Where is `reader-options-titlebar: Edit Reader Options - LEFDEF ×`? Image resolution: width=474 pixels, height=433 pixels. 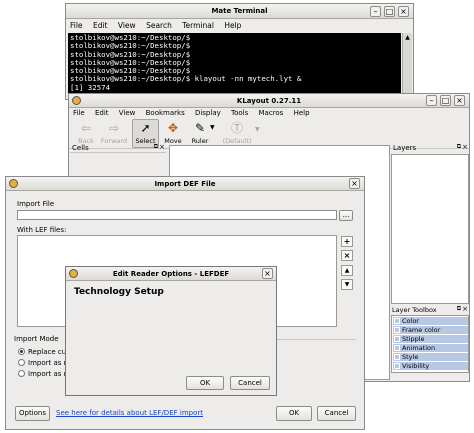 reader-options-titlebar: Edit Reader Options - LEFDEF × is located at coordinates (171, 274).